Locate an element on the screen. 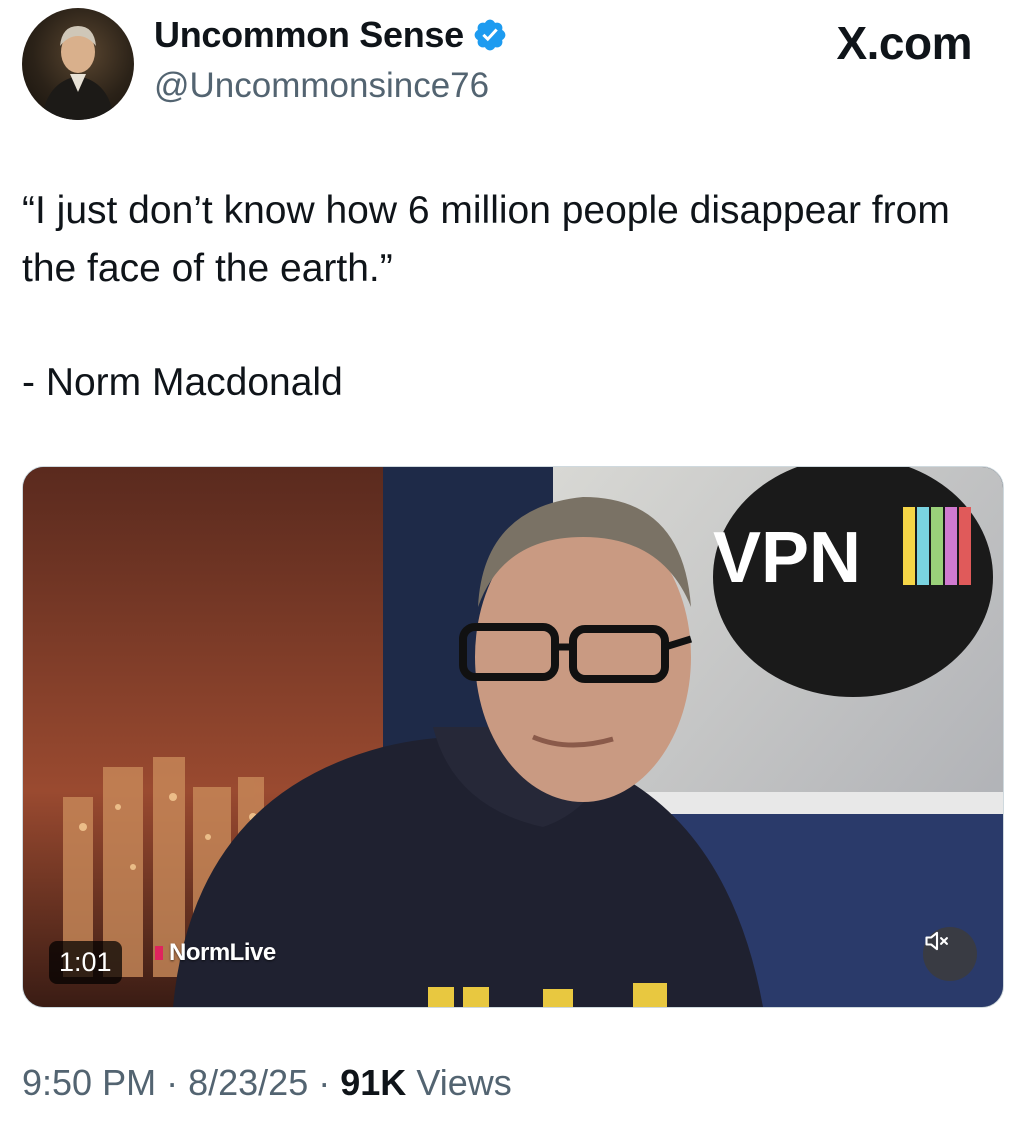 The image size is (1024, 1129). avatar-portrait is located at coordinates (78, 73).